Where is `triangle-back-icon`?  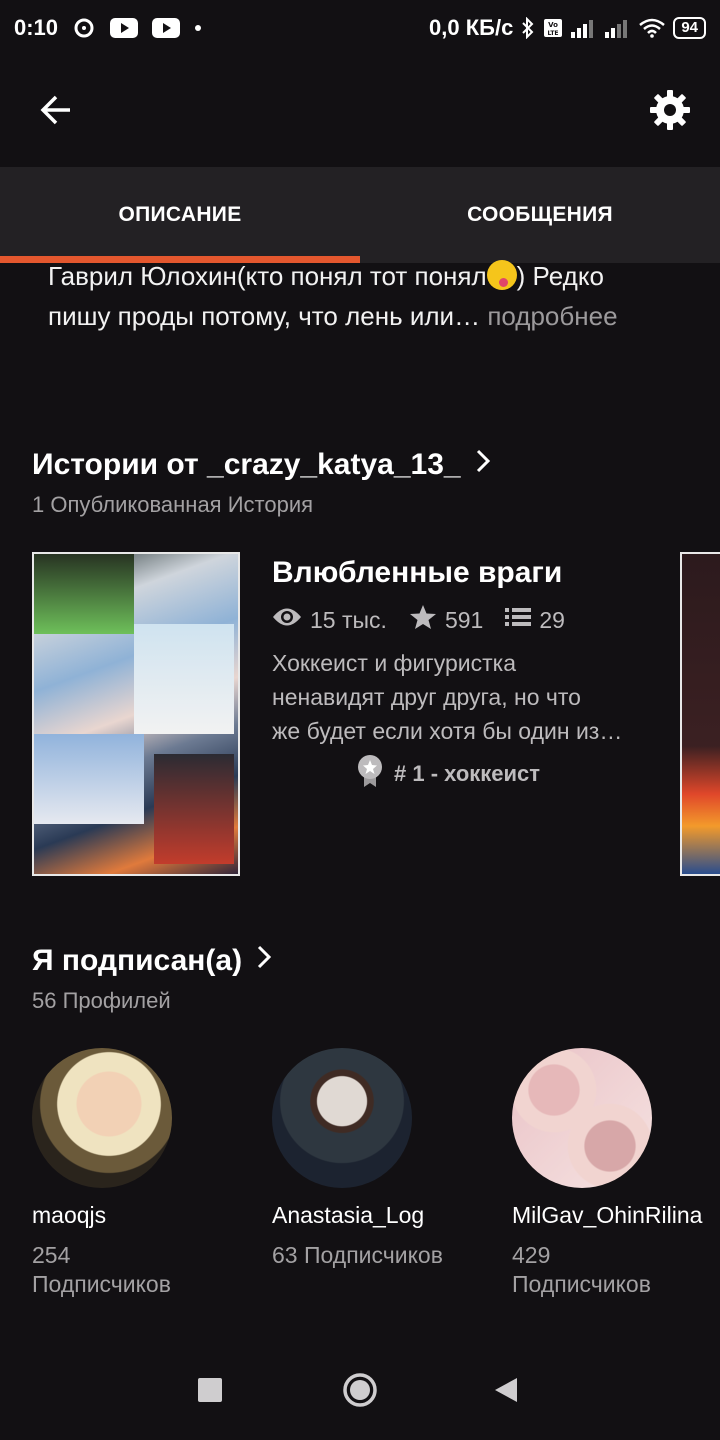
triangle-back-icon is located at coordinates (506, 1392).